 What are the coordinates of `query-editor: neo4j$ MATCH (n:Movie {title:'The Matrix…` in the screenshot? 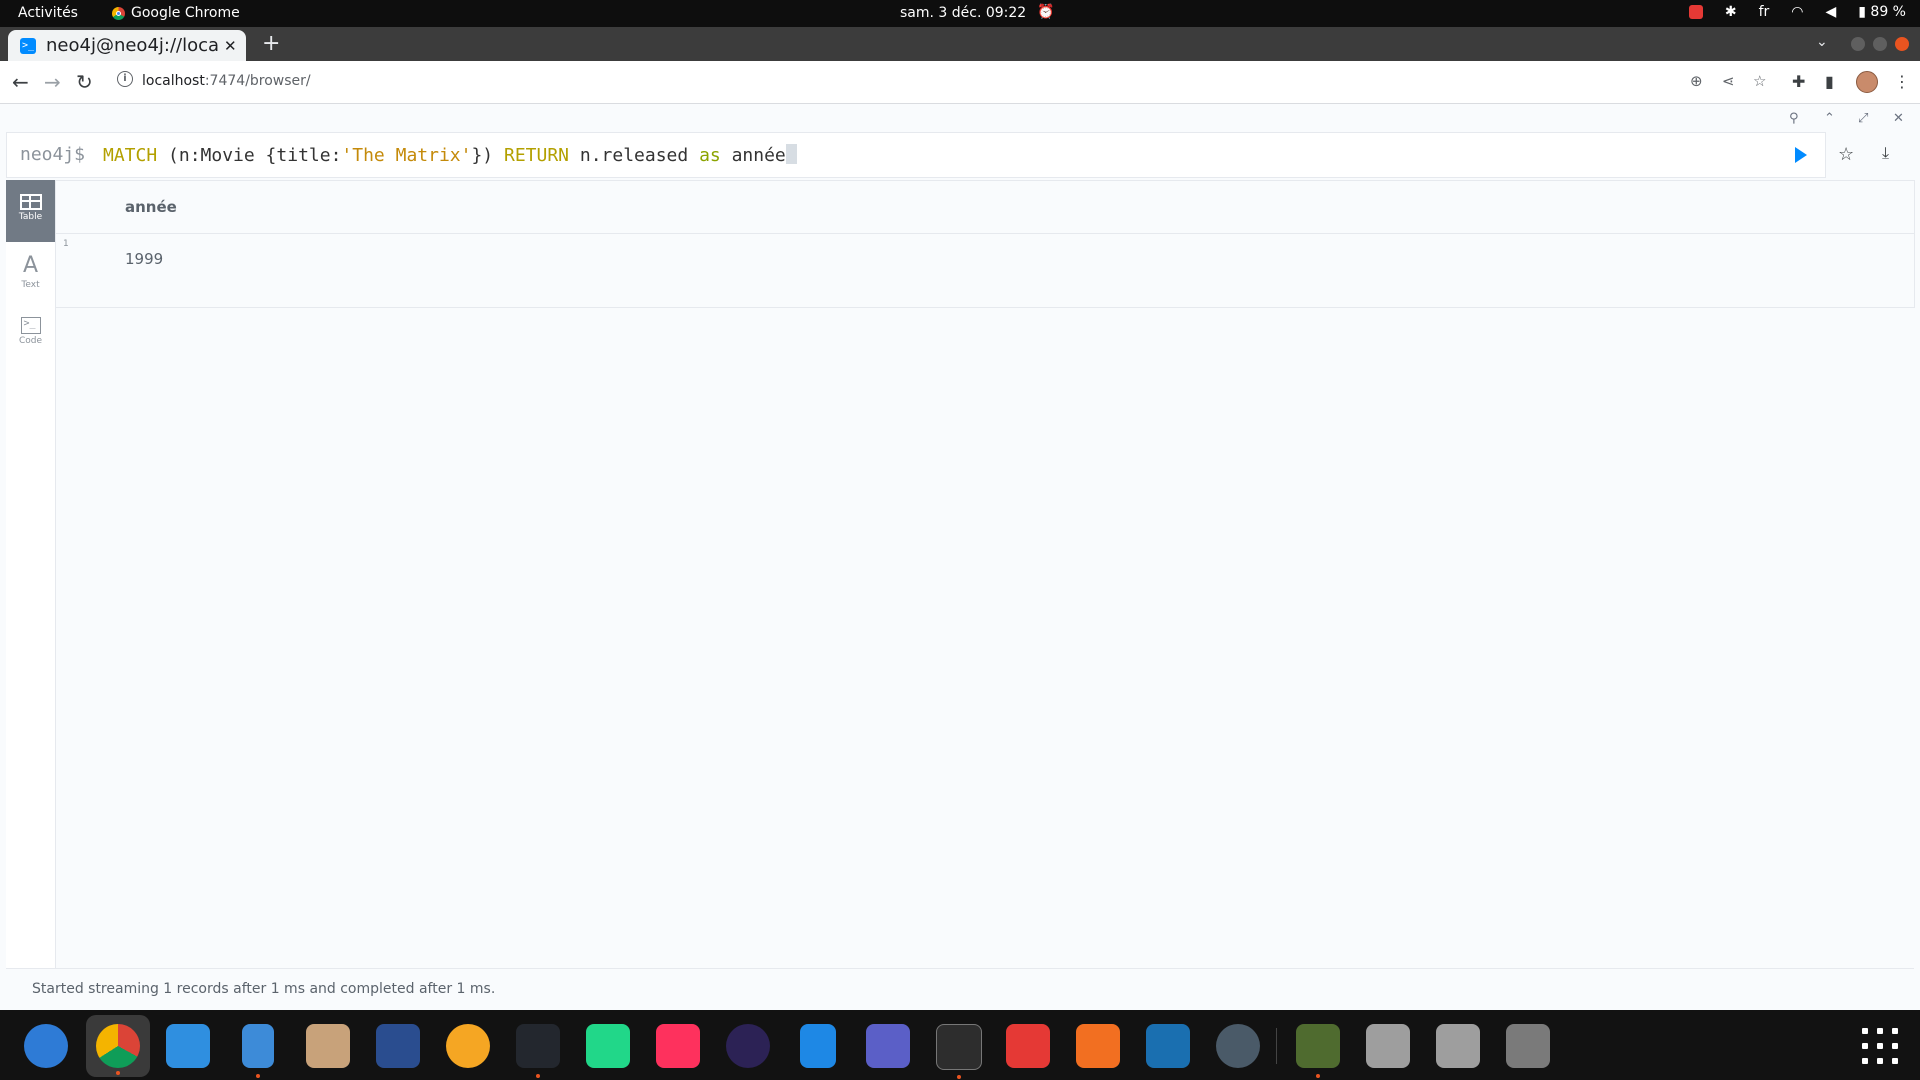 It's located at (916, 155).